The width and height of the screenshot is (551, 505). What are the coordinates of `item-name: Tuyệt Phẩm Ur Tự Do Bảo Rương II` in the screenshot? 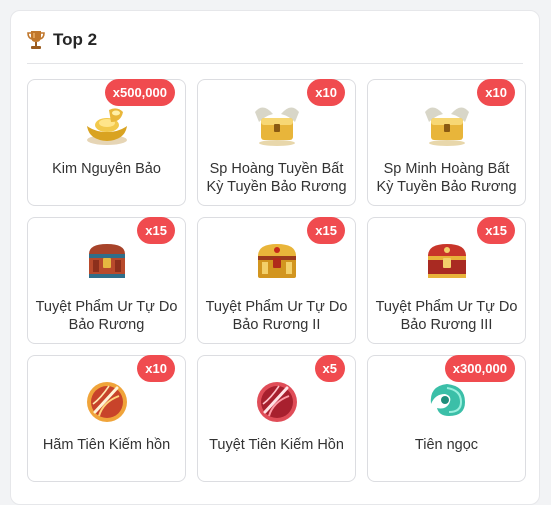 It's located at (276, 316).